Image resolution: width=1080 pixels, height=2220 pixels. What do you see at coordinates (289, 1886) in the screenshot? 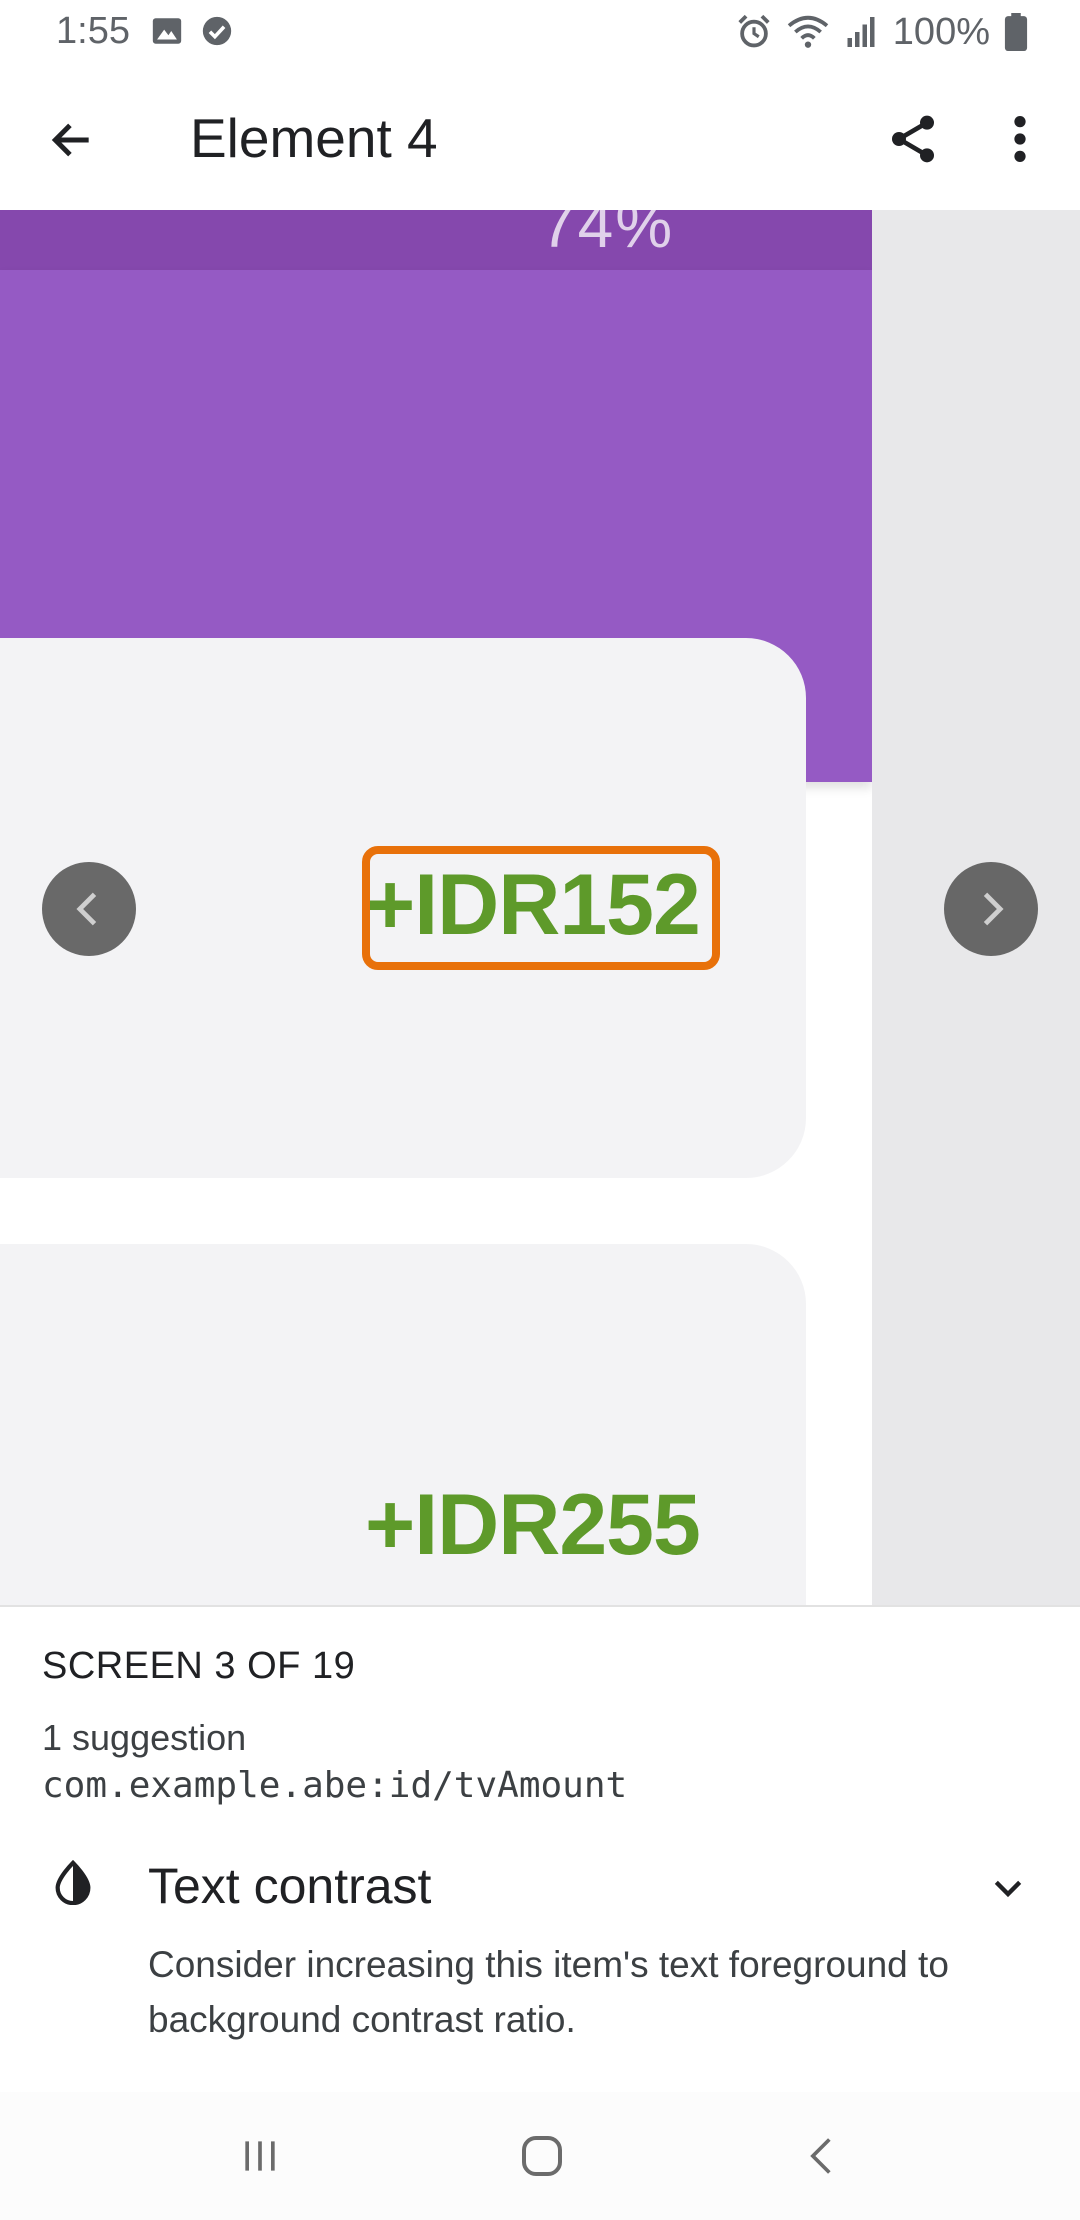
I see `check-title: Text contrast` at bounding box center [289, 1886].